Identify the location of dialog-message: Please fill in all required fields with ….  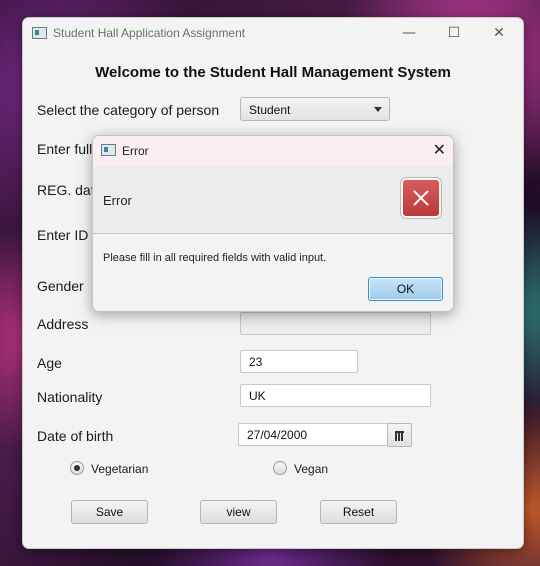
(215, 258).